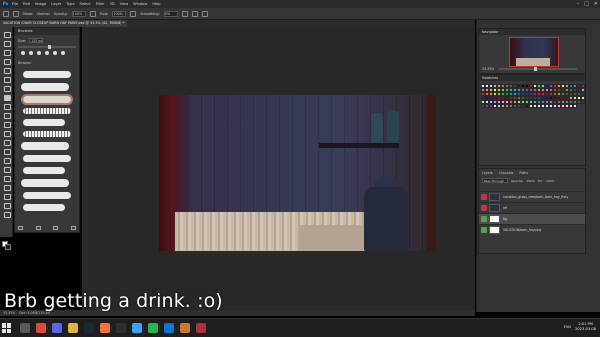 The image size is (600, 337). I want to click on flow-field: 100%, so click(119, 13).